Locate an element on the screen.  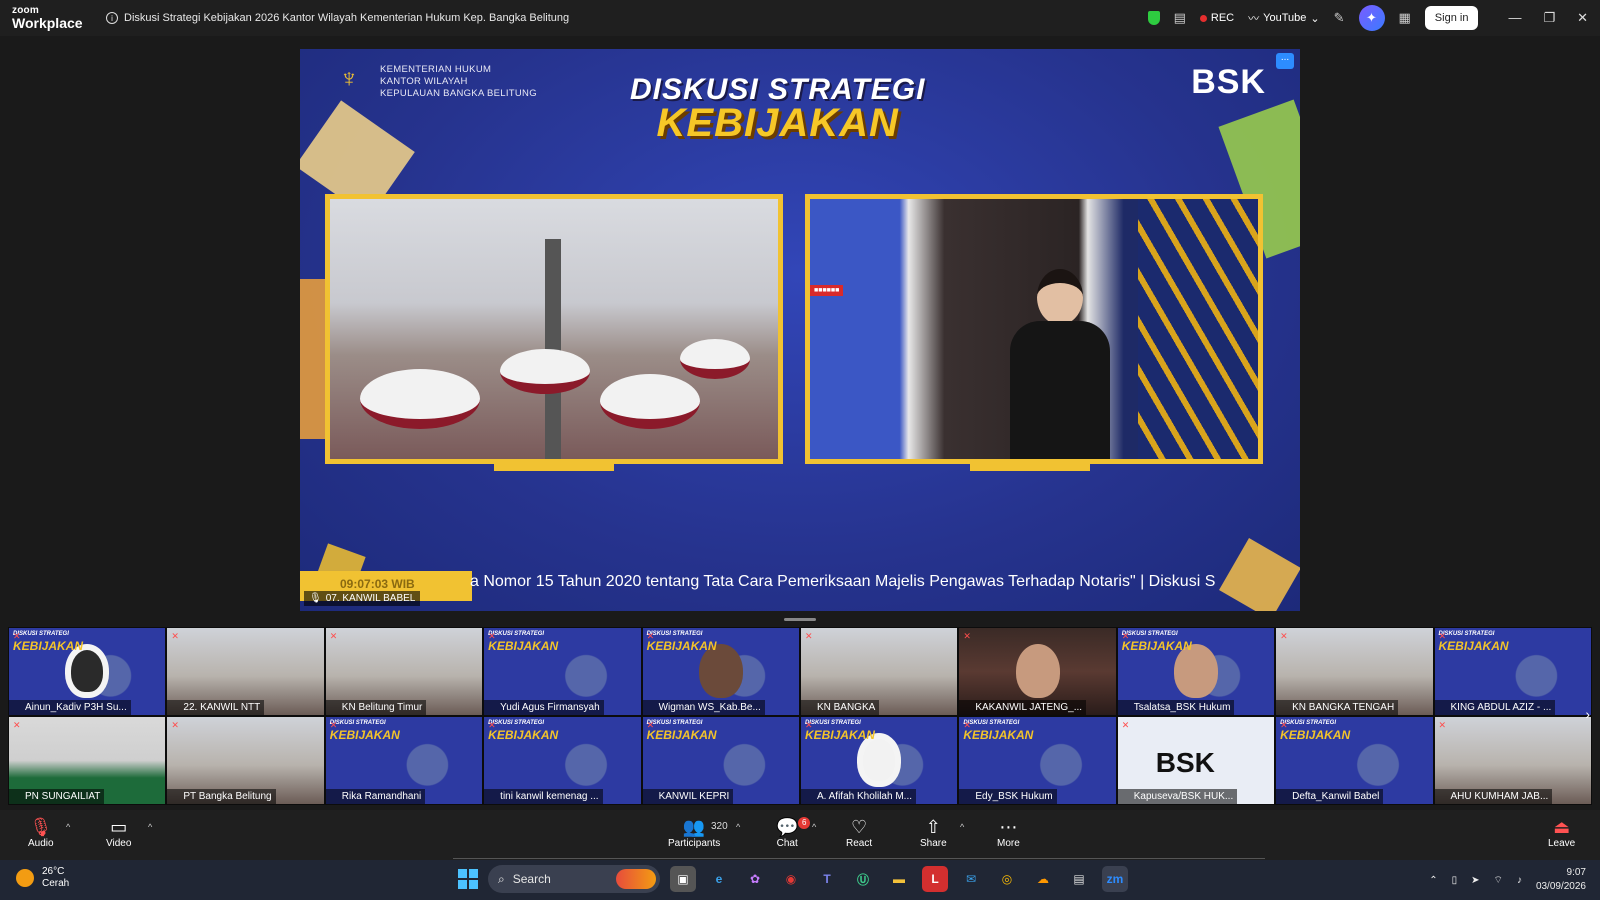
minimize-icon: — is located at coordinates (1514, 18).